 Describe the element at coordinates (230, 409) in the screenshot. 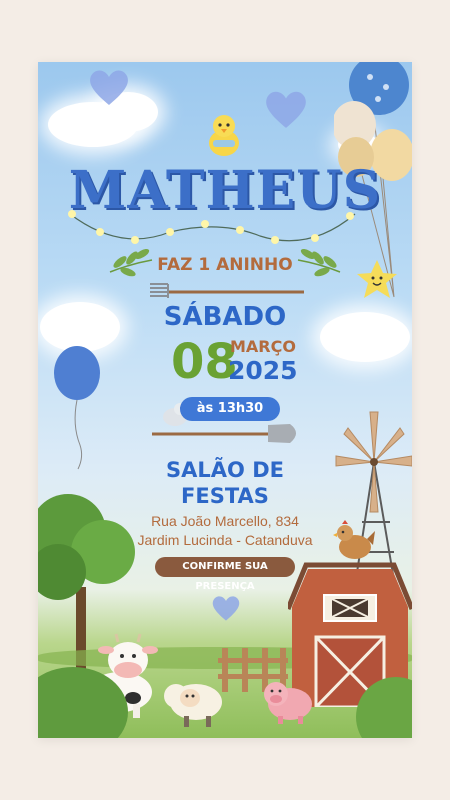

I see `time-badge: às 13h30` at that location.